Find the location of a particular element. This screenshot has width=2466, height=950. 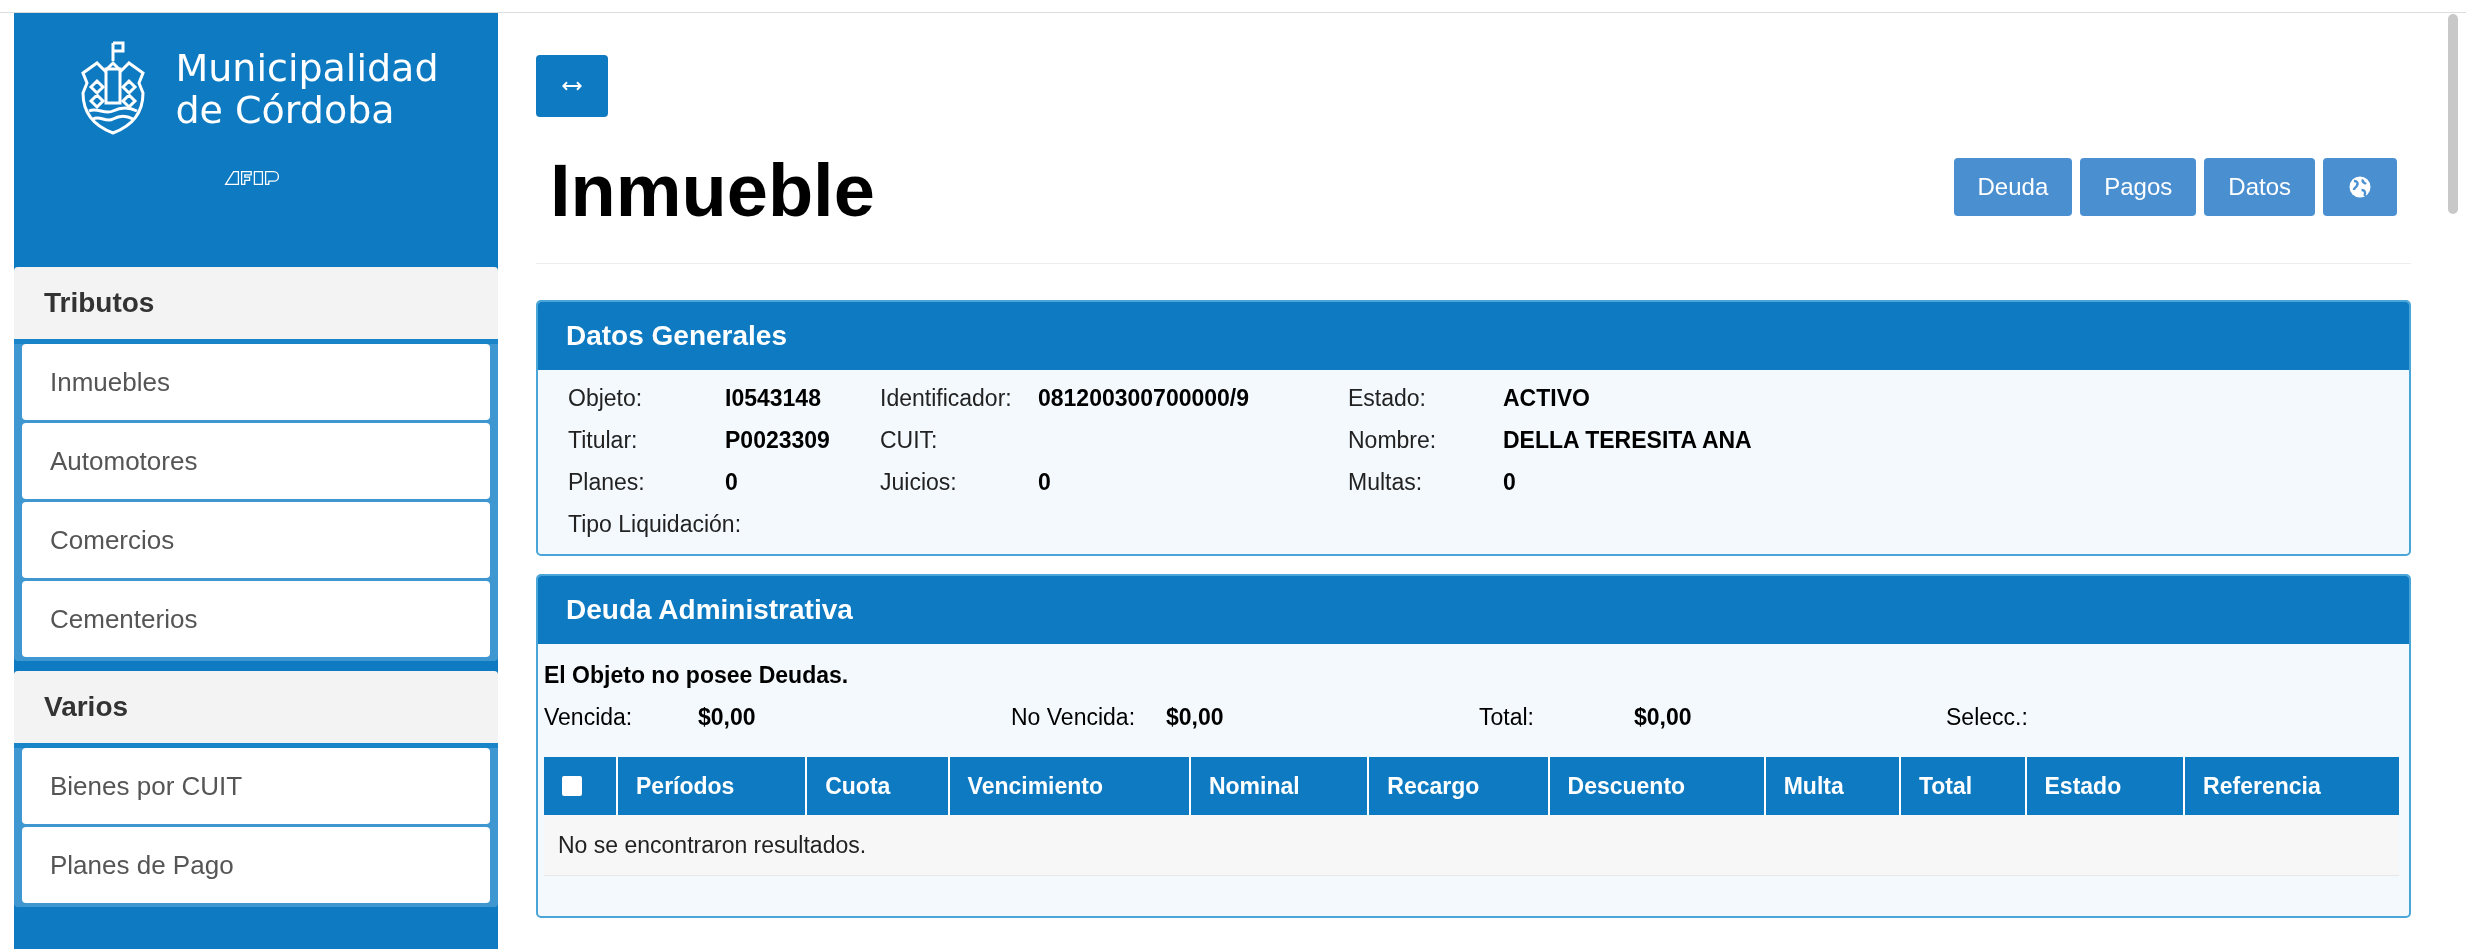

double-arrow-icon is located at coordinates (572, 86).